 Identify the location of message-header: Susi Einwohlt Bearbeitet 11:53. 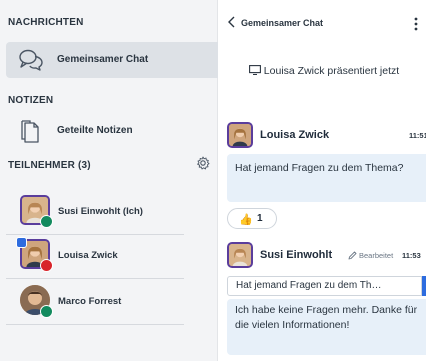
(326, 255).